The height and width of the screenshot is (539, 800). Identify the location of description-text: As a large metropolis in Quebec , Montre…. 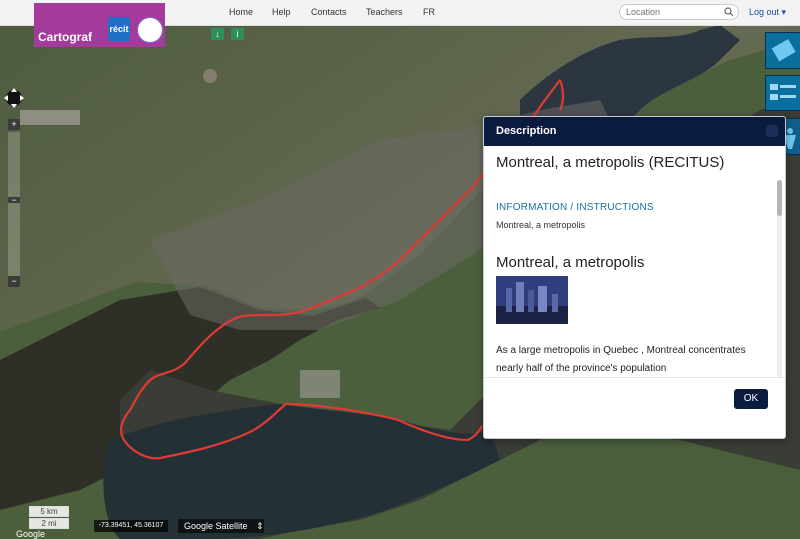
(621, 359).